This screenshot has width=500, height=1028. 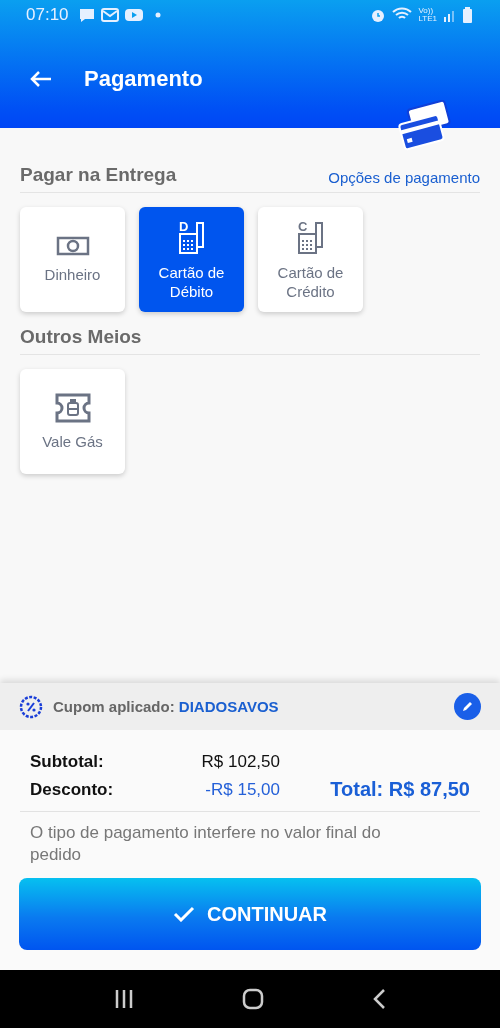 I want to click on home-icon, so click(x=253, y=999).